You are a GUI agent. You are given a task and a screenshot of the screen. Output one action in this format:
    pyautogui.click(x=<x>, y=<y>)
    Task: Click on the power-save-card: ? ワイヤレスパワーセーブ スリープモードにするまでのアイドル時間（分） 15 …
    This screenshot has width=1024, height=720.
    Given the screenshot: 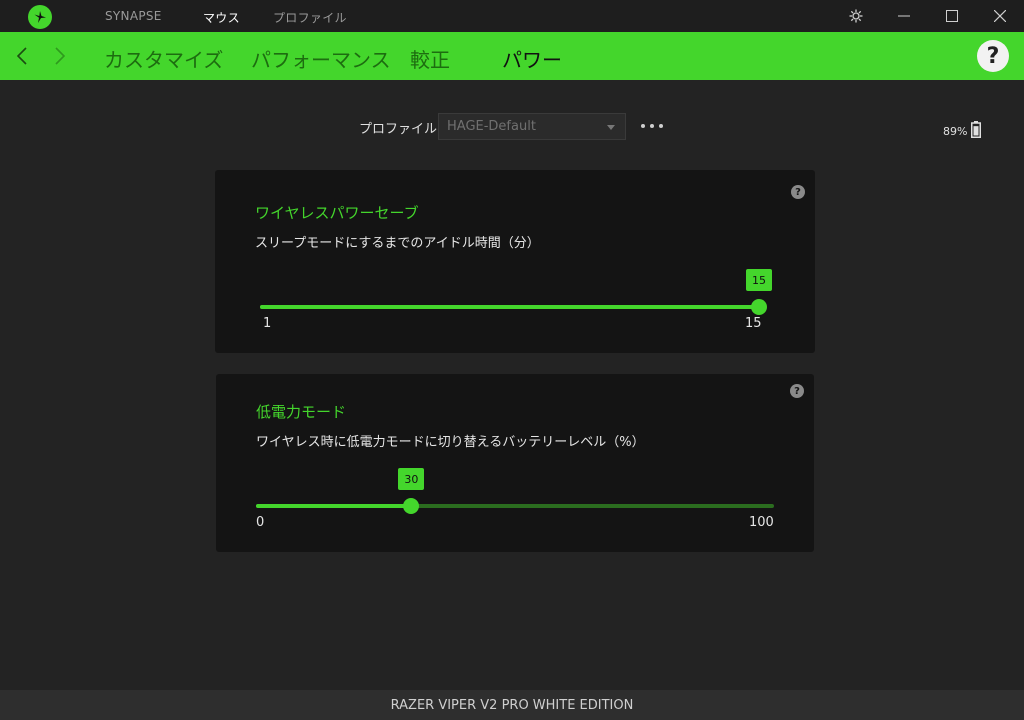 What is the action you would take?
    pyautogui.click(x=515, y=261)
    